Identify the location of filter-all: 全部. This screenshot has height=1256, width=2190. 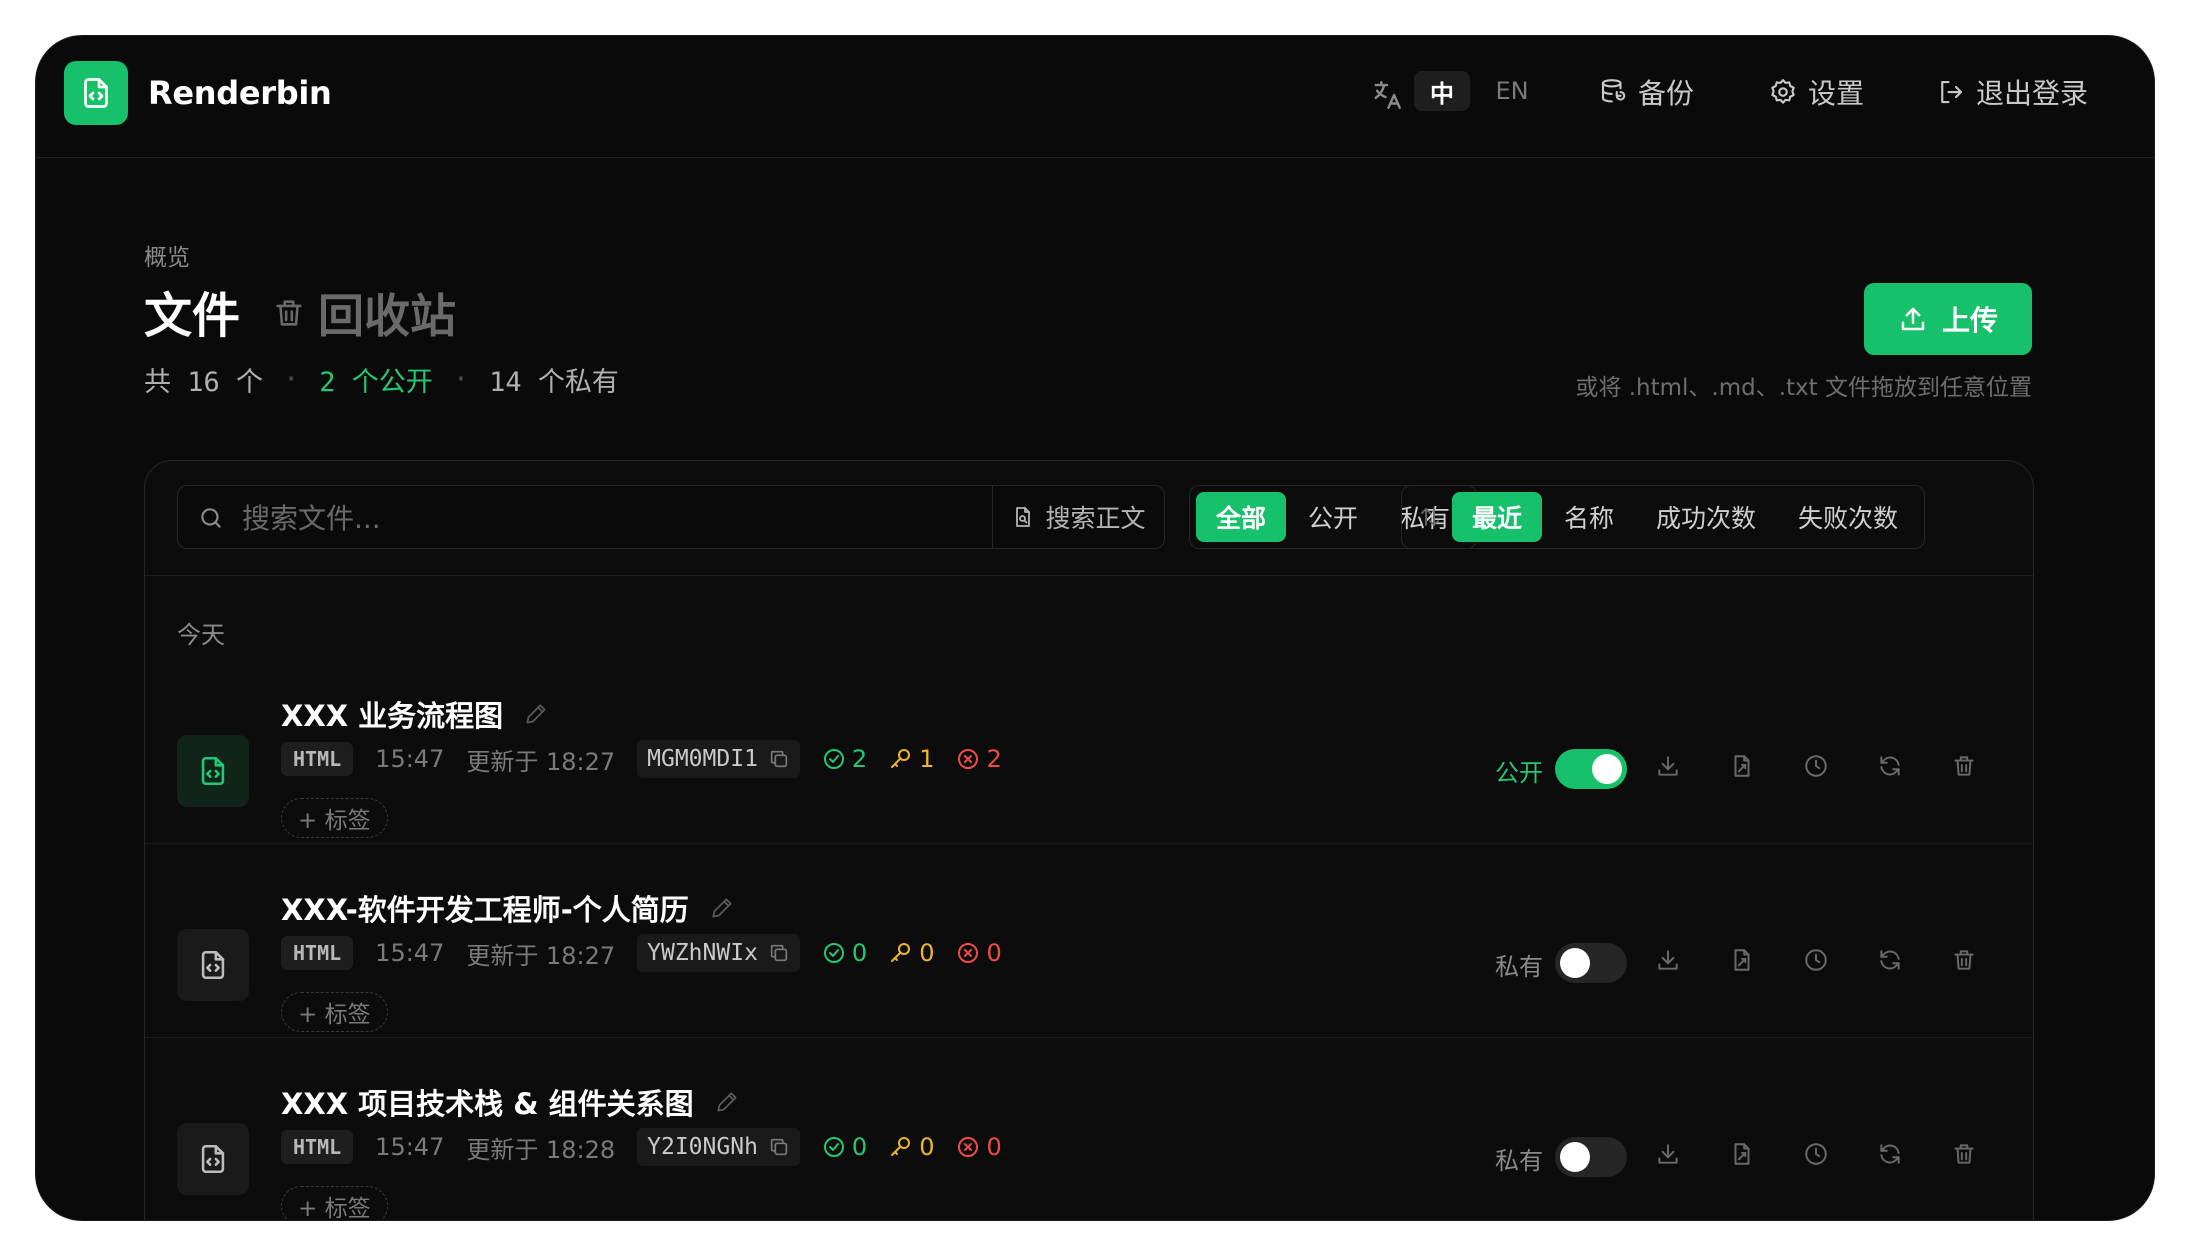
(1241, 517).